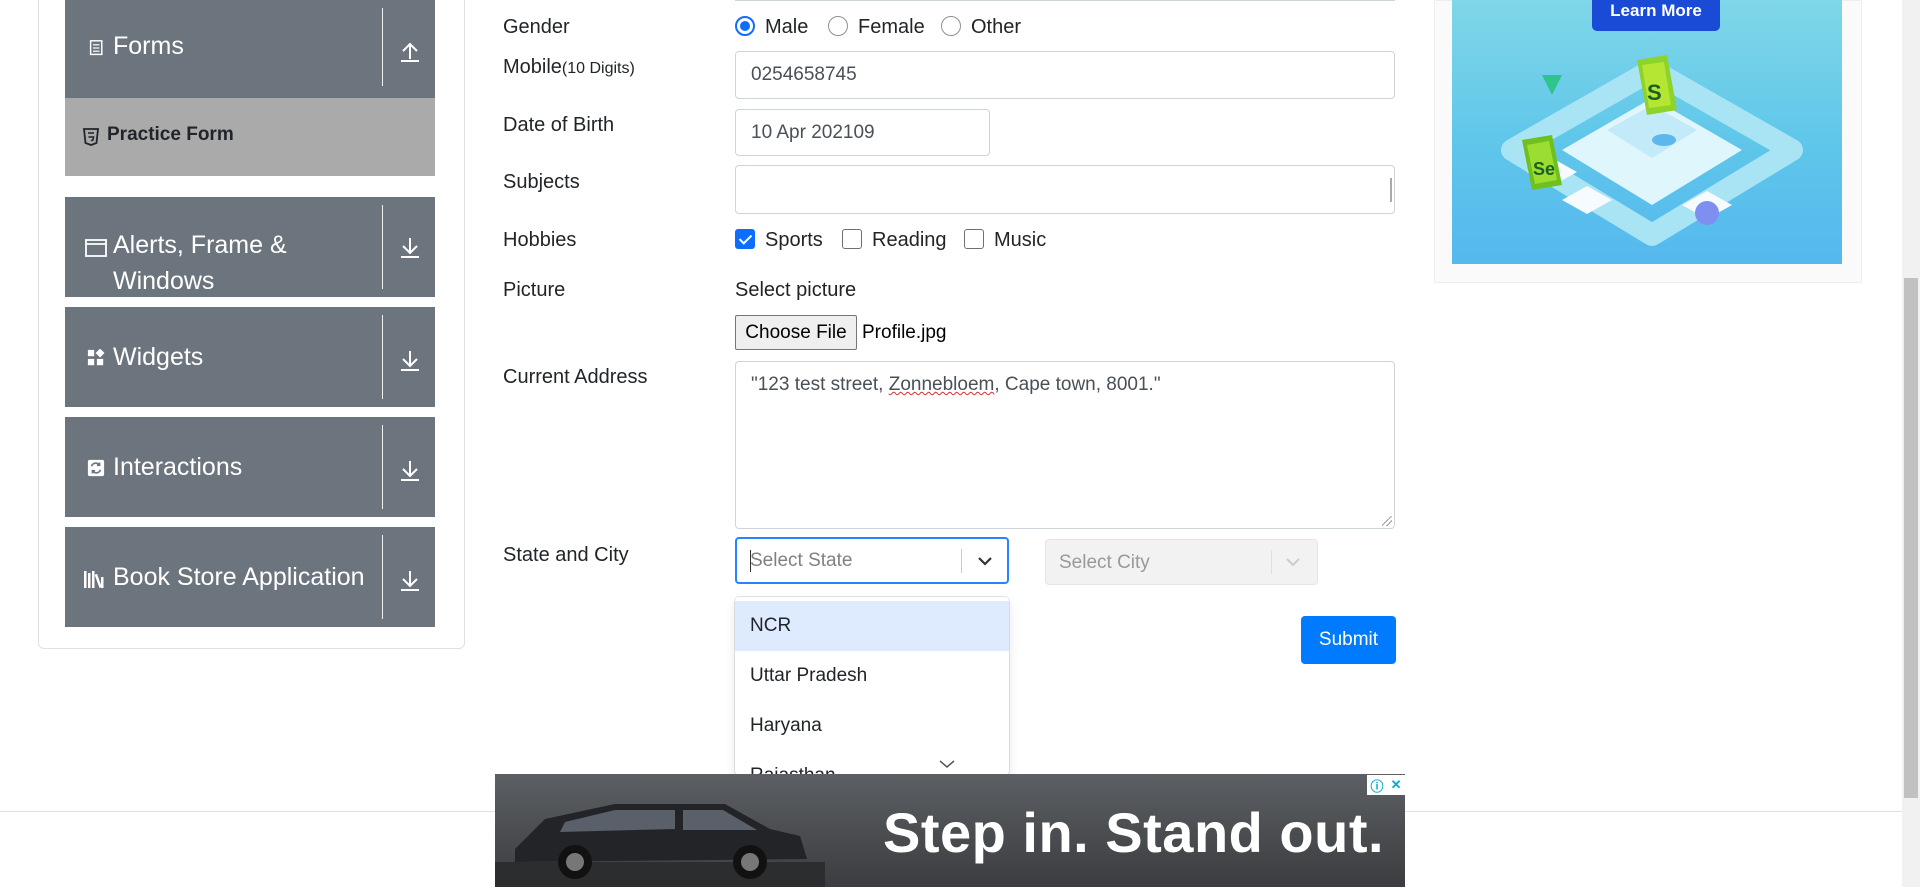 The image size is (1920, 887). Describe the element at coordinates (838, 26) in the screenshot. I see `gender-female-radio` at that location.